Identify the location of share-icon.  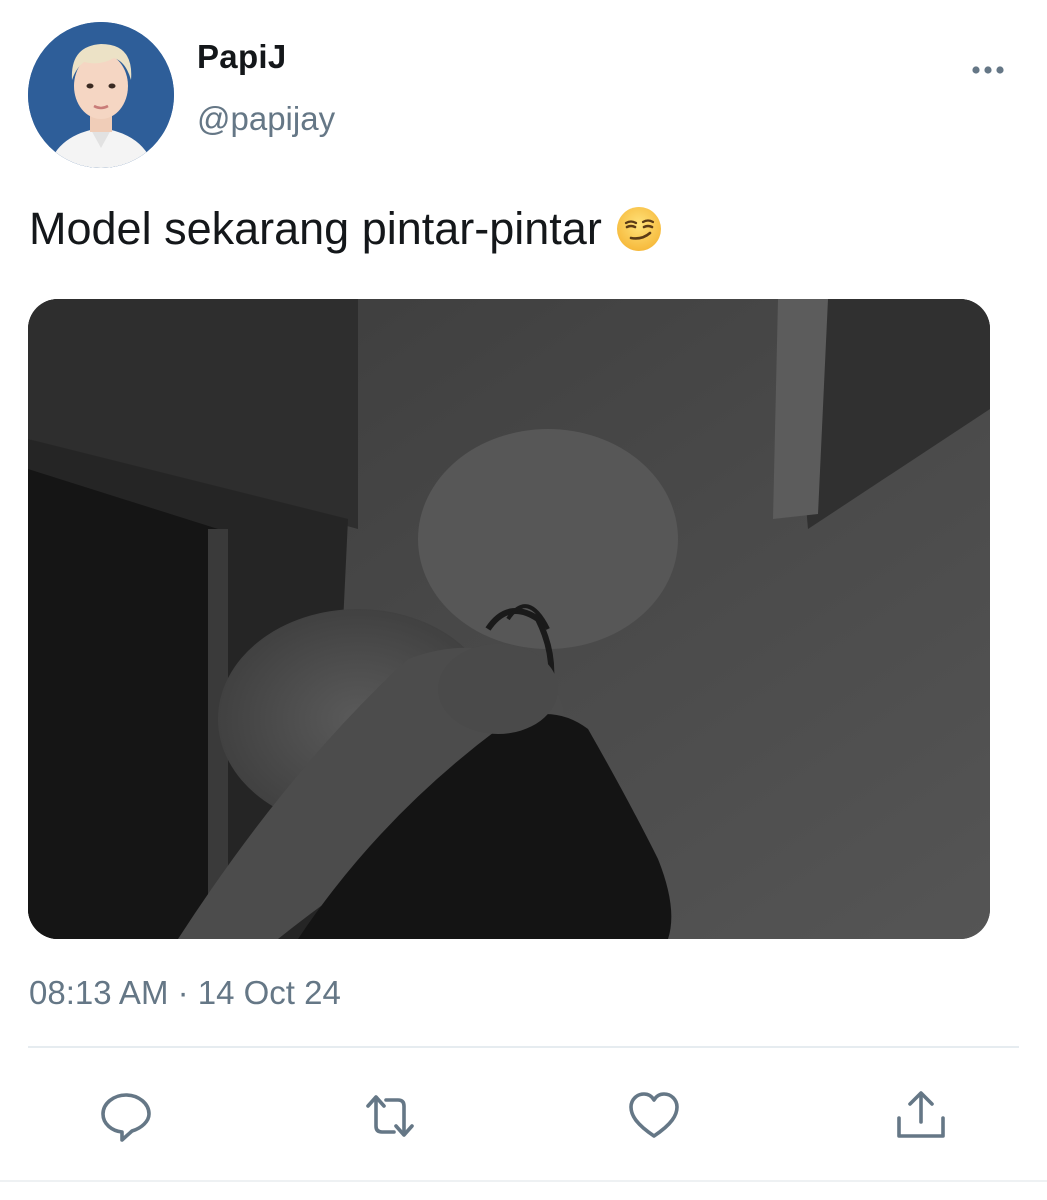
(921, 1116).